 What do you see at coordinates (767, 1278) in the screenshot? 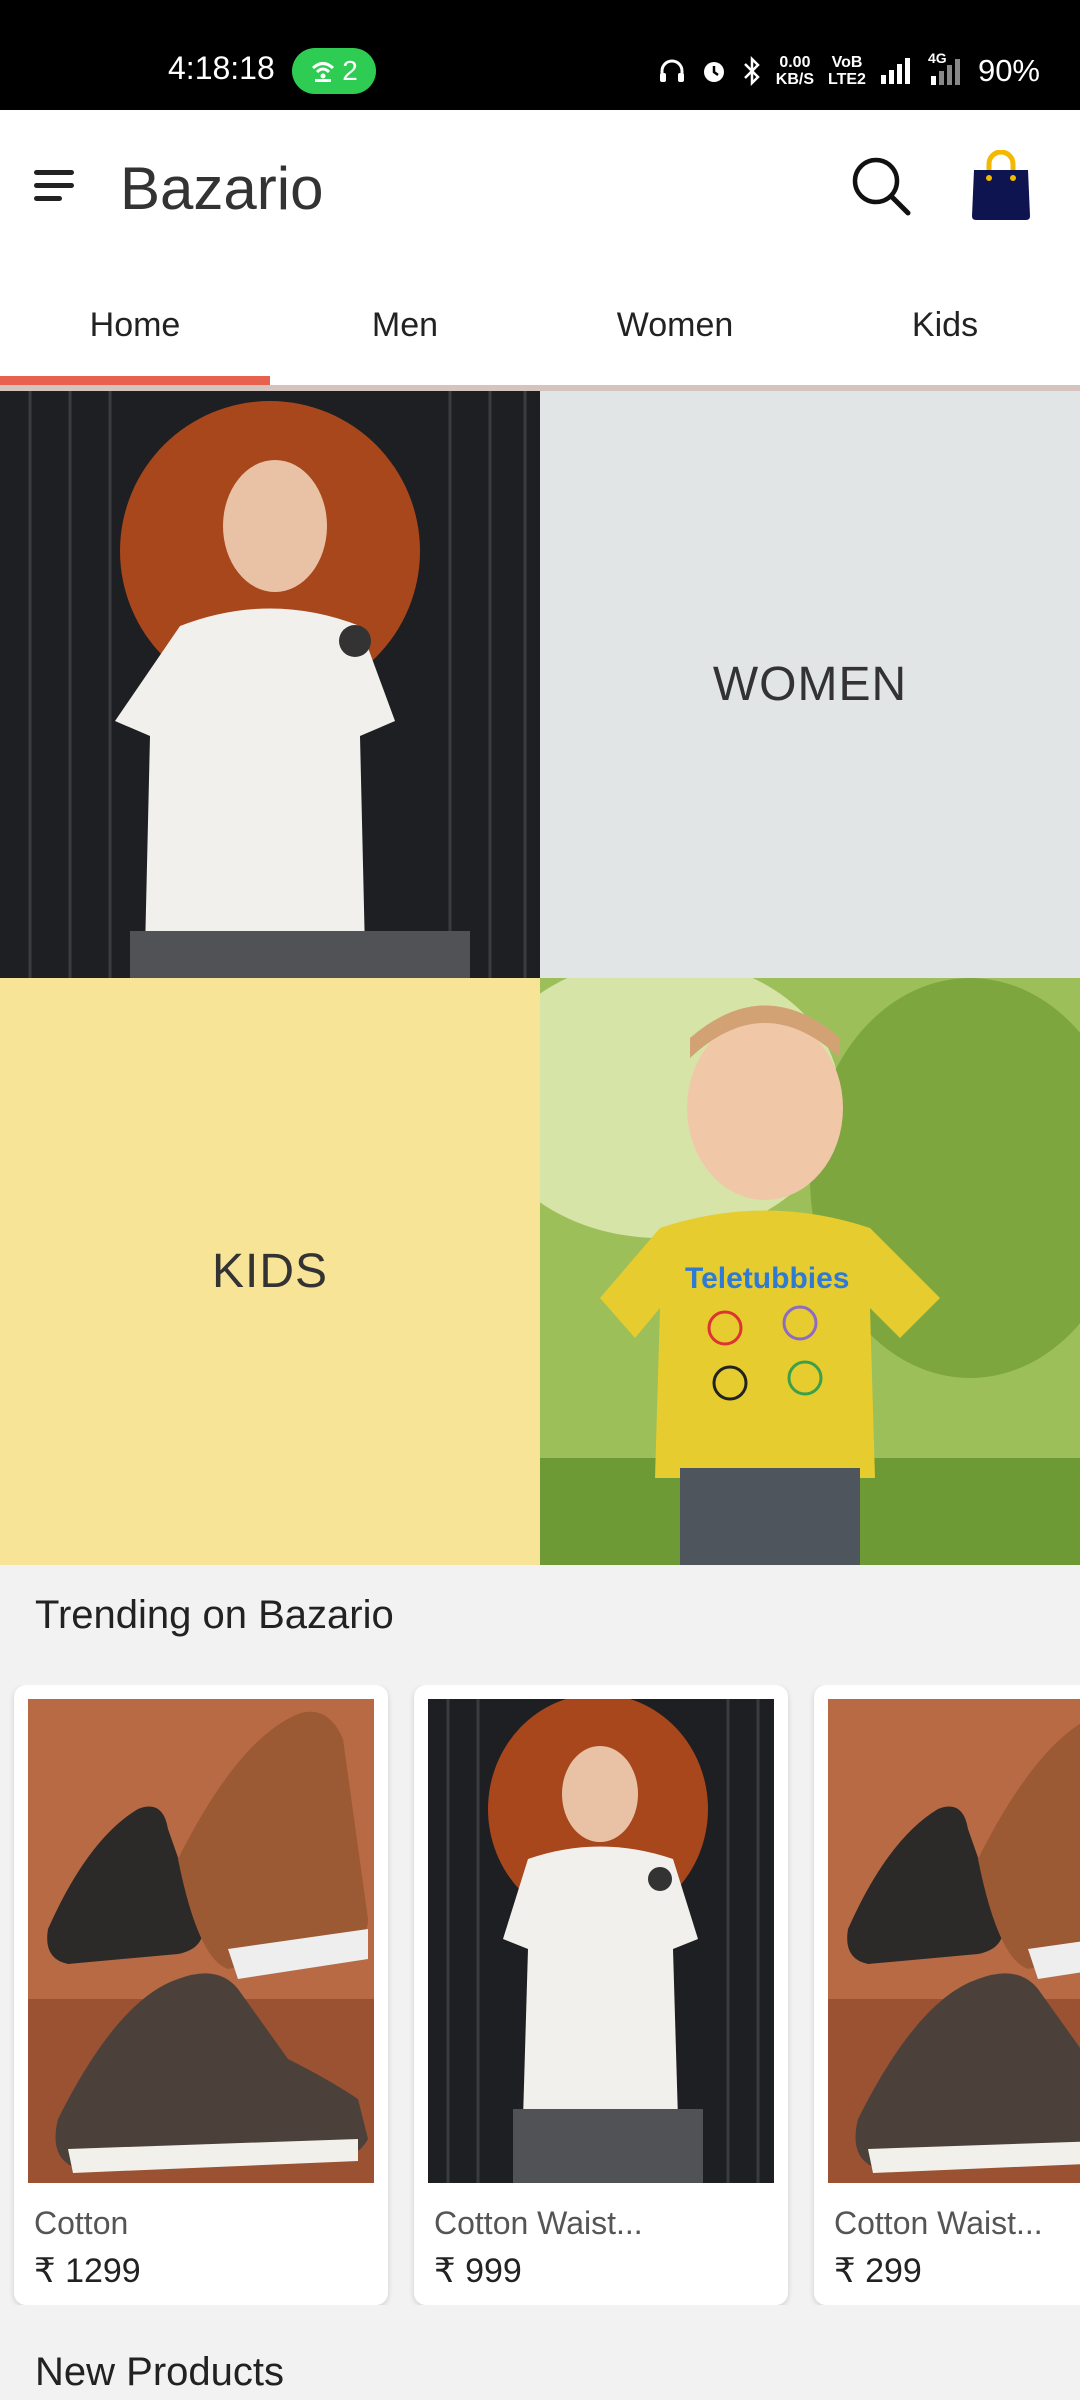
I see `svg-text: Teletubbies` at bounding box center [767, 1278].